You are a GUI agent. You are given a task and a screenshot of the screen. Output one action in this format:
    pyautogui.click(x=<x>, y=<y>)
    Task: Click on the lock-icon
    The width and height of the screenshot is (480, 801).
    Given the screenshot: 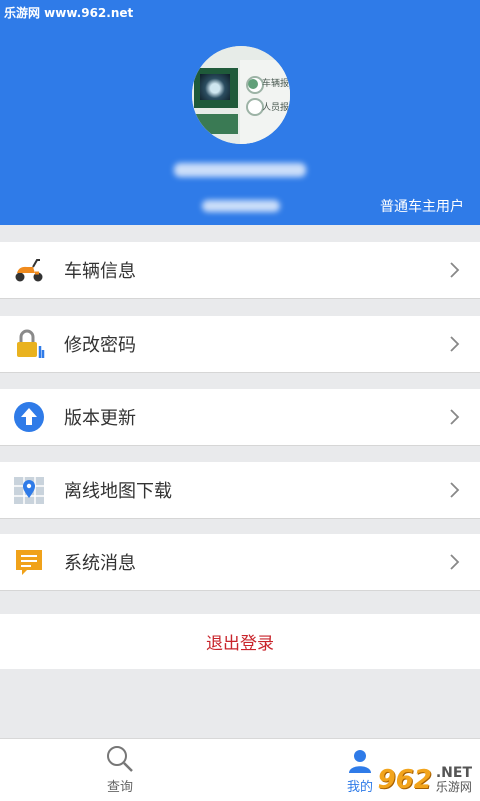 What is the action you would take?
    pyautogui.click(x=29, y=344)
    